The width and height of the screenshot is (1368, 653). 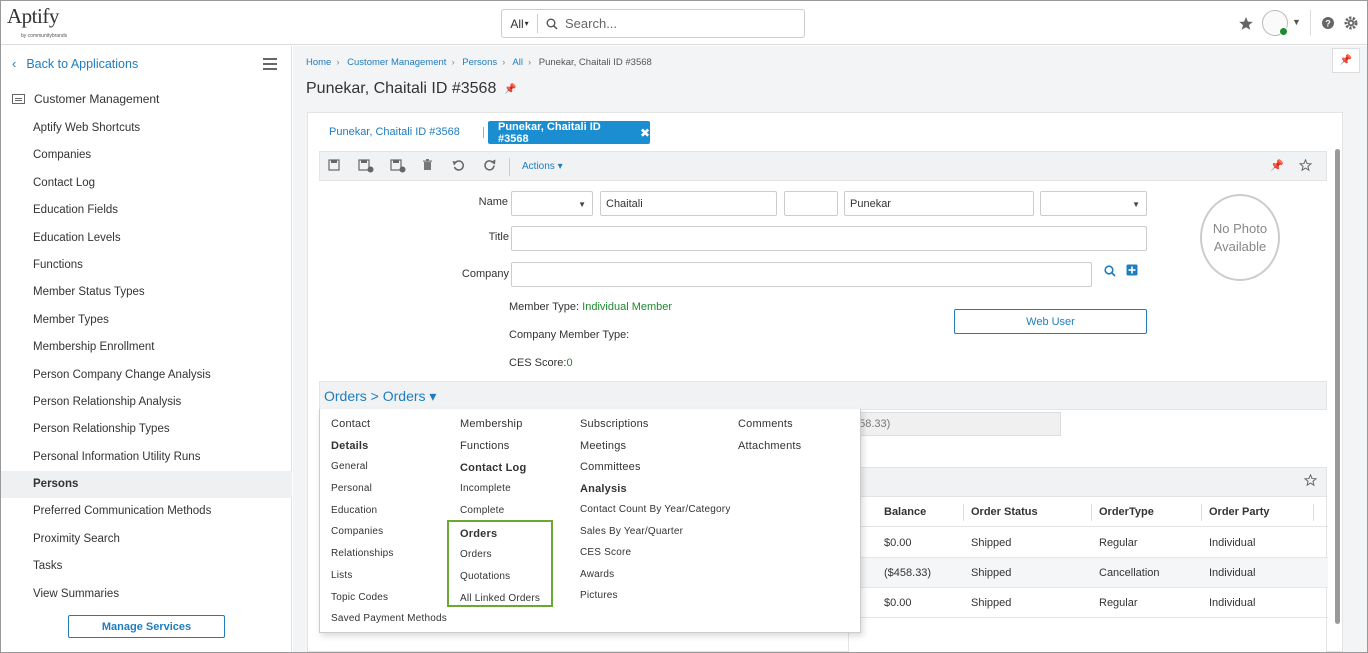 What do you see at coordinates (1275, 23) in the screenshot?
I see `avatar` at bounding box center [1275, 23].